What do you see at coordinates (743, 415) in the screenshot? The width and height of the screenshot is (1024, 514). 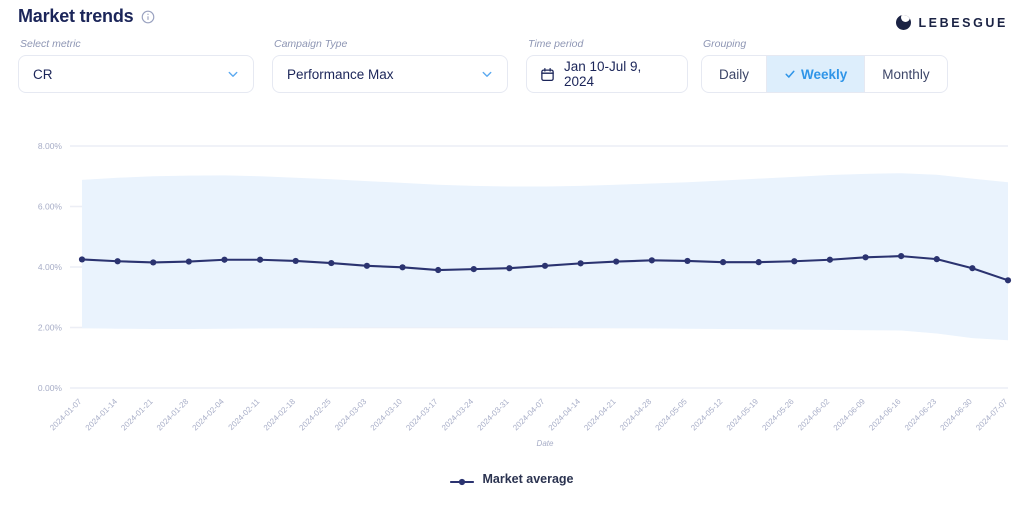 I see `x-axis-tick-label: 2024-05-19` at bounding box center [743, 415].